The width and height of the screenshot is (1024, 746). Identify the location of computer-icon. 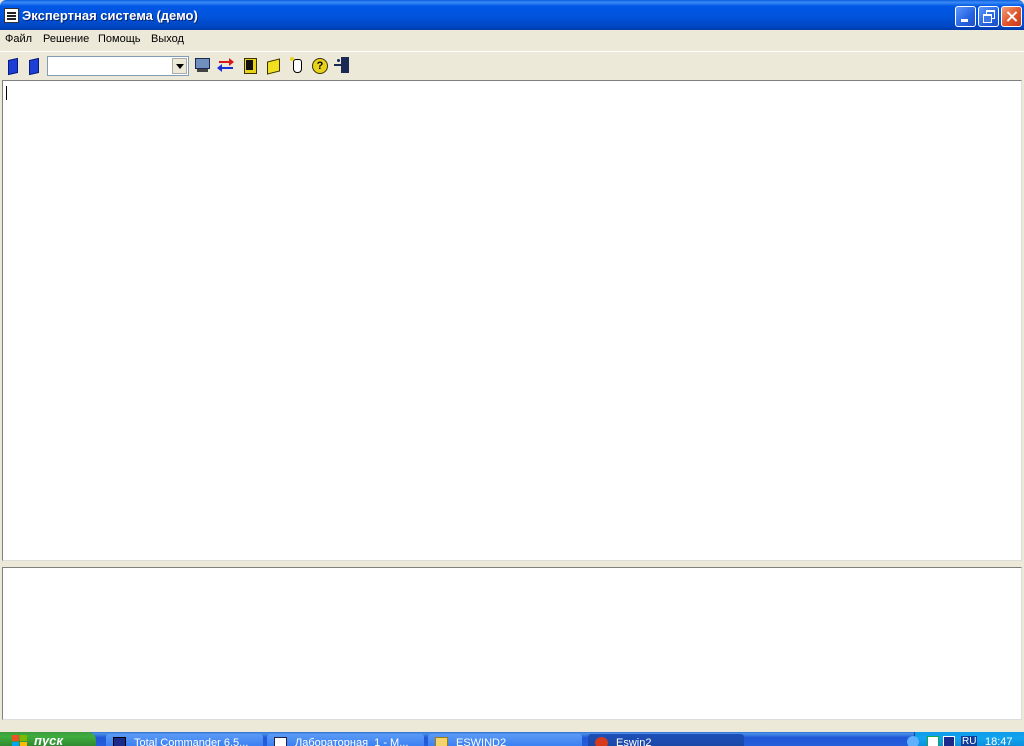
(202, 65).